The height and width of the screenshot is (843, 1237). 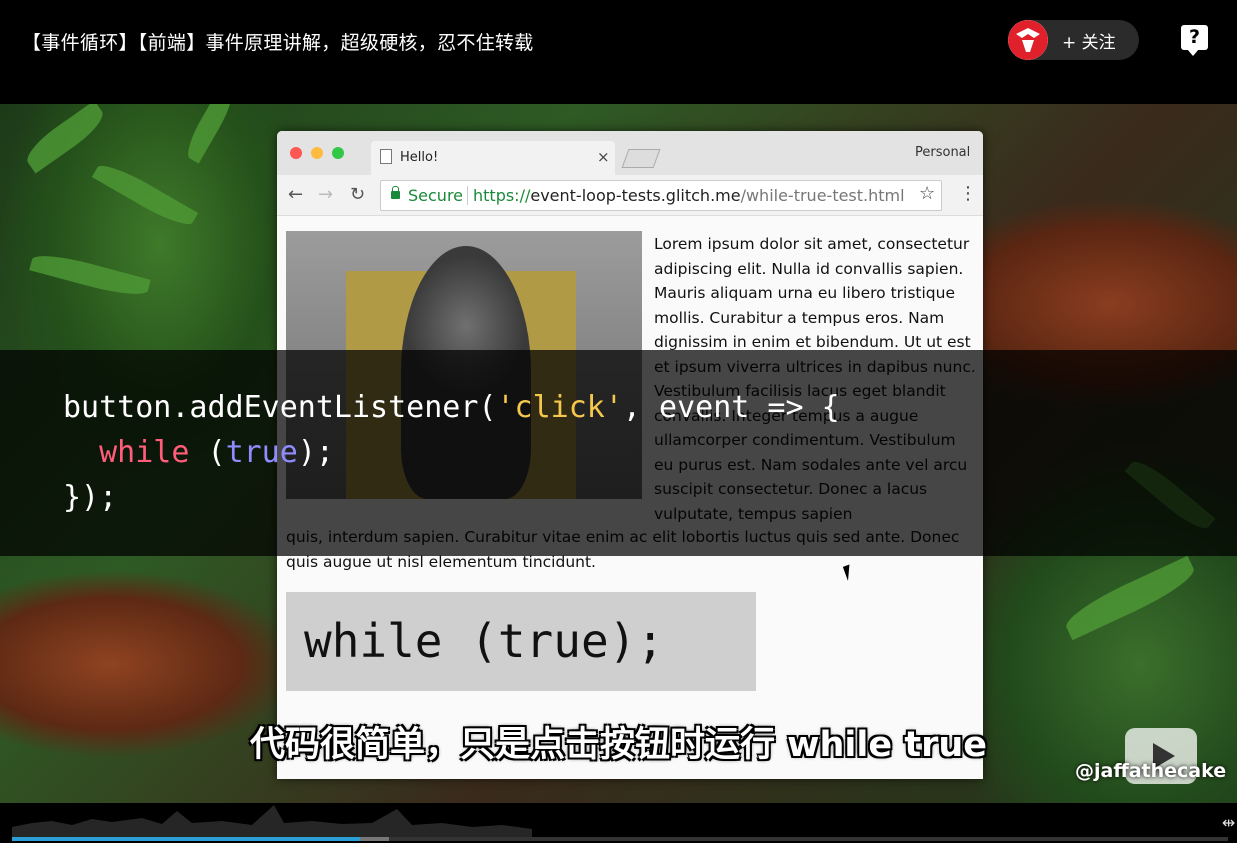 I want to click on code-boolean: true, so click(x=261, y=452).